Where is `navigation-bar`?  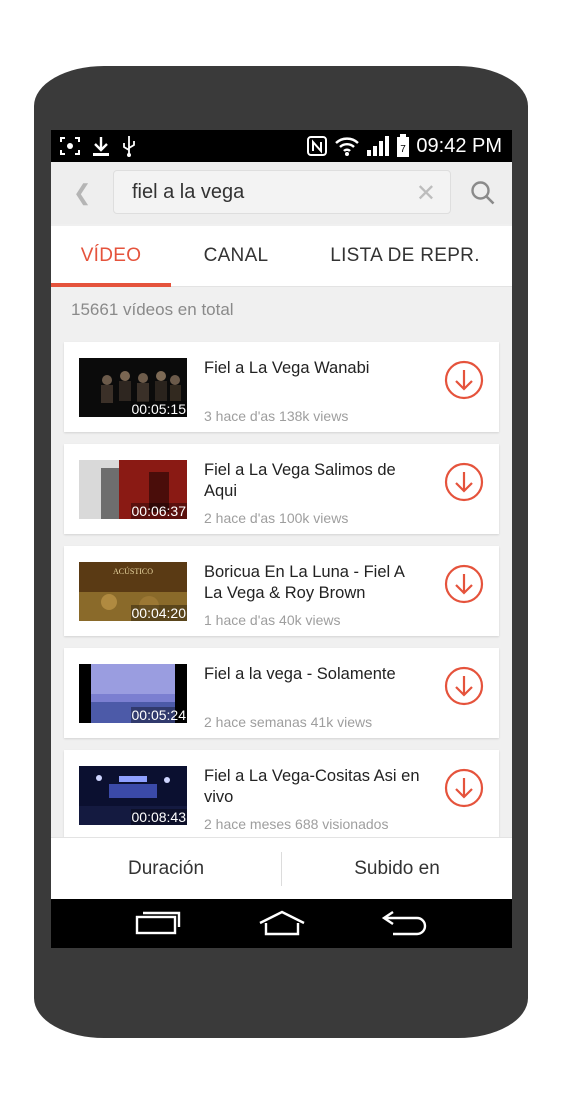
navigation-bar is located at coordinates (281, 923).